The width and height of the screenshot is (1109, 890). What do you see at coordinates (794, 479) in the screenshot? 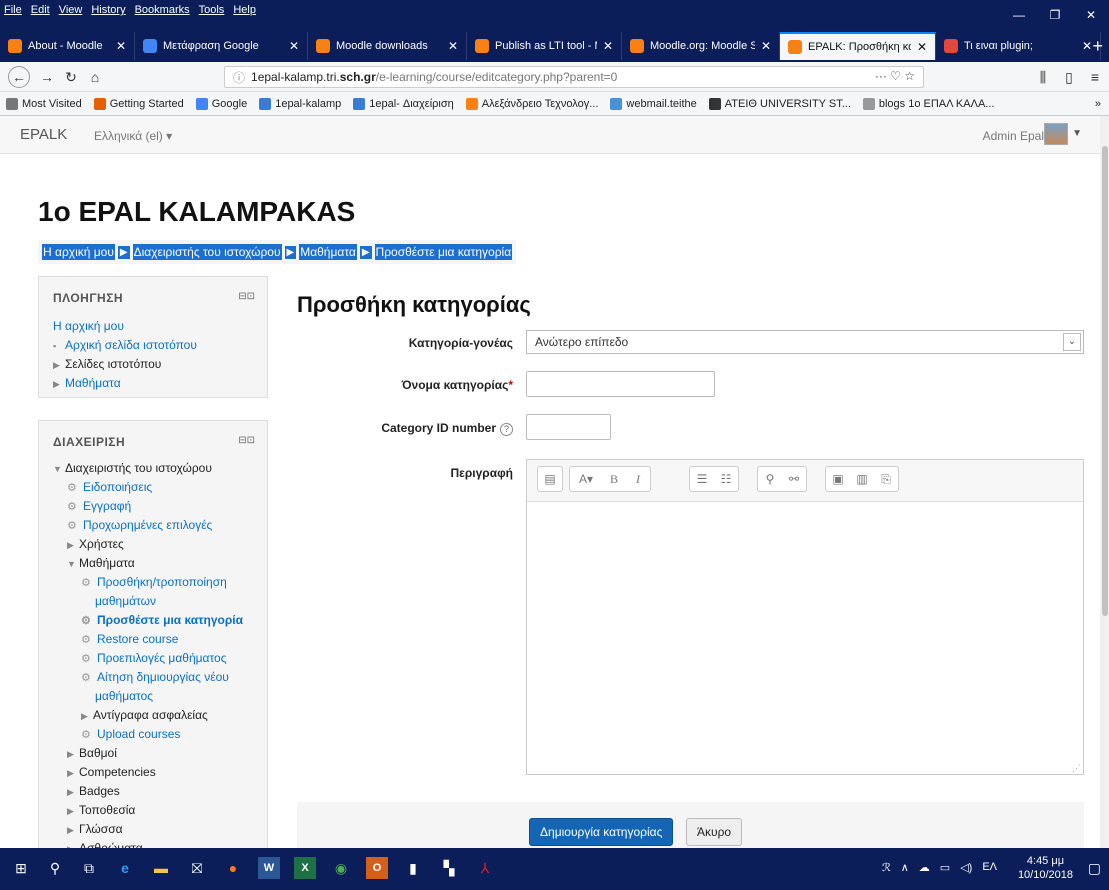
I see `unlink-icon: ⚯` at bounding box center [794, 479].